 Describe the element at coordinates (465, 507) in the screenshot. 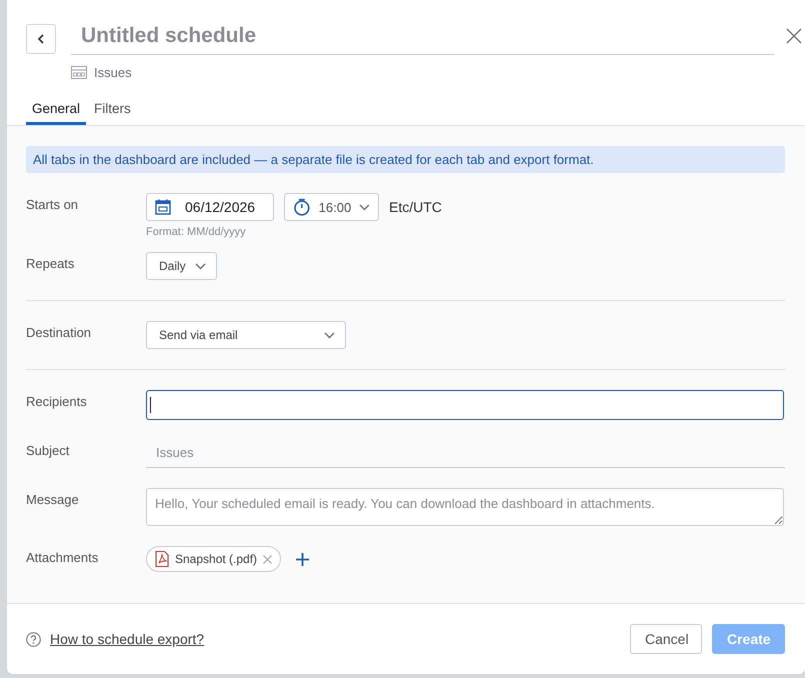

I see `message-field: Hello, Your scheduled email is ready. You can download the dashboard in attachments.` at that location.